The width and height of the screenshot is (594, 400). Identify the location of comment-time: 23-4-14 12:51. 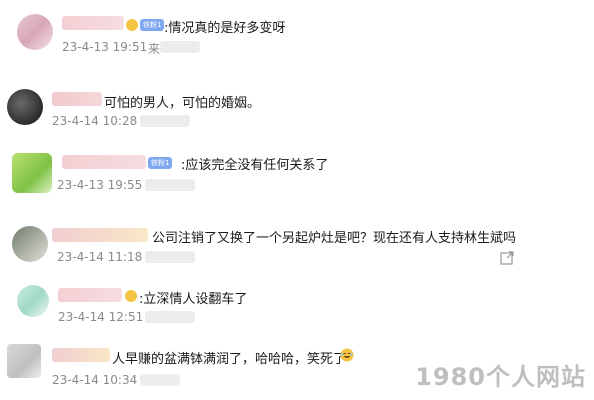
(101, 317).